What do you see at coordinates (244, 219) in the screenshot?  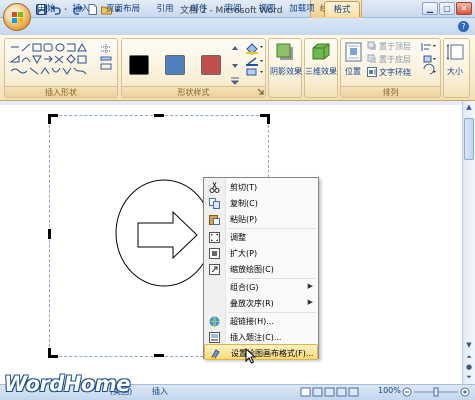 I see `menu-item-label: 粘贴(P)` at bounding box center [244, 219].